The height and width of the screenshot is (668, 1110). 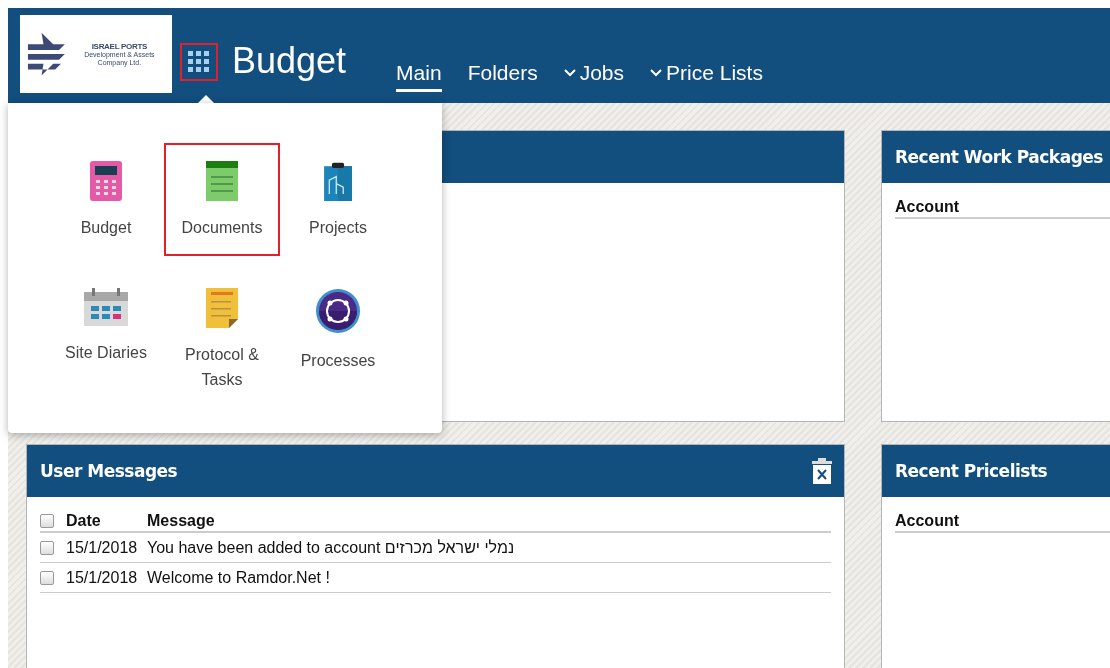 What do you see at coordinates (971, 471) in the screenshot?
I see `panel-title: Recent Pricelists` at bounding box center [971, 471].